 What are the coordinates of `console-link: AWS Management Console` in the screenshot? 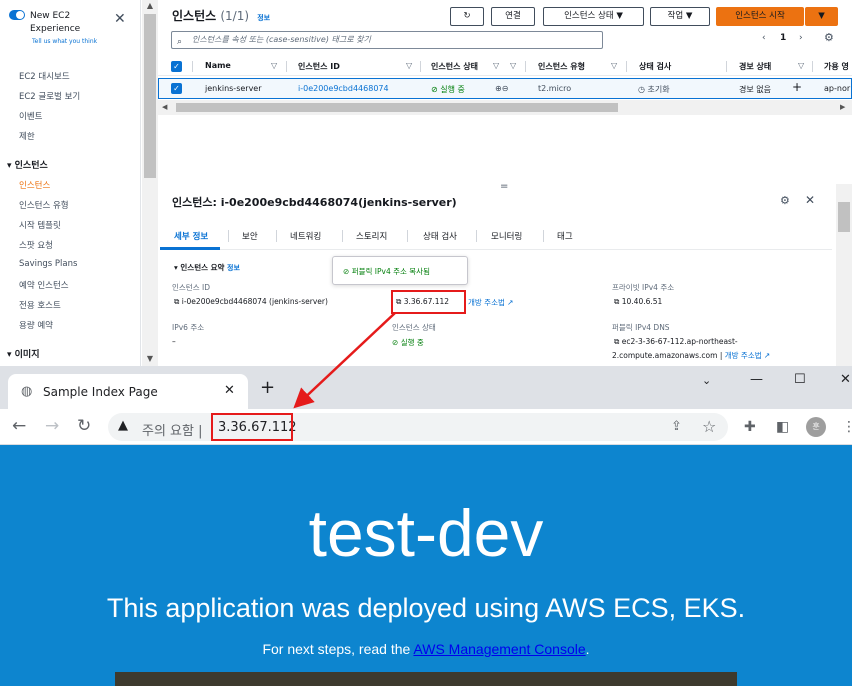 It's located at (499, 649).